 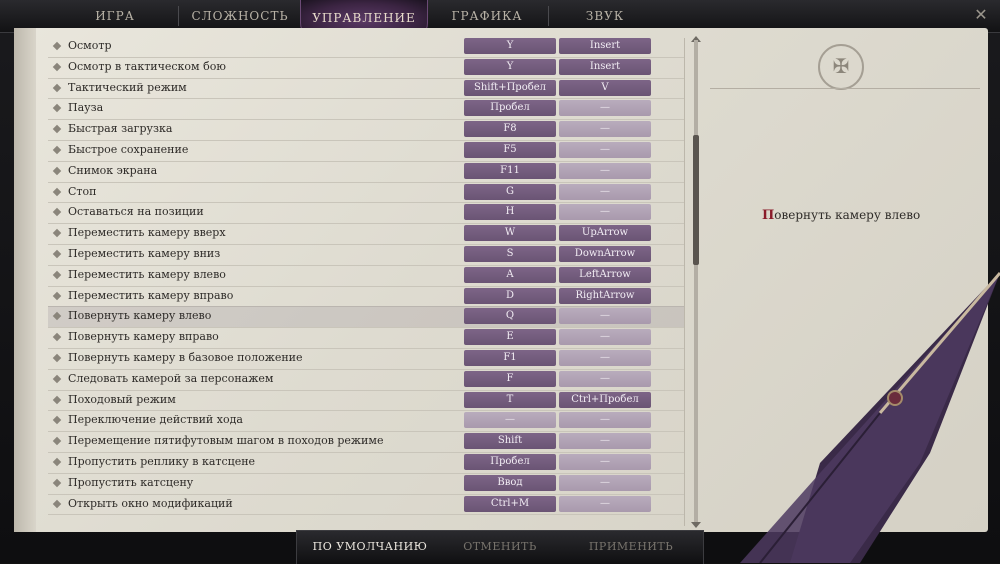 I want to click on primary-key-button: D, so click(x=510, y=295).